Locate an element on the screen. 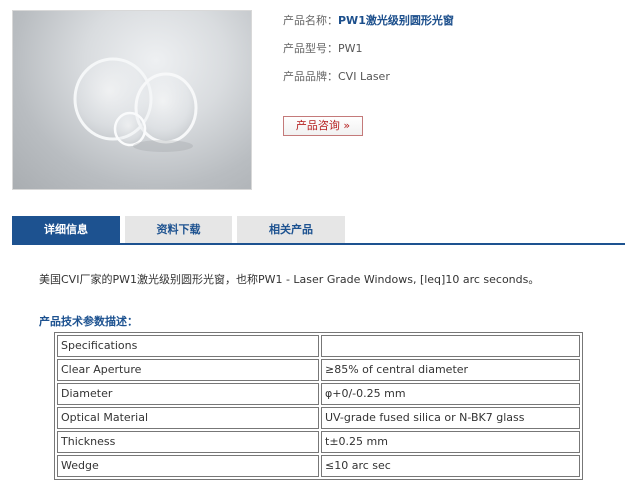 This screenshot has width=644, height=495. table-row: Wedge ≤10 arc sec is located at coordinates (318, 466).